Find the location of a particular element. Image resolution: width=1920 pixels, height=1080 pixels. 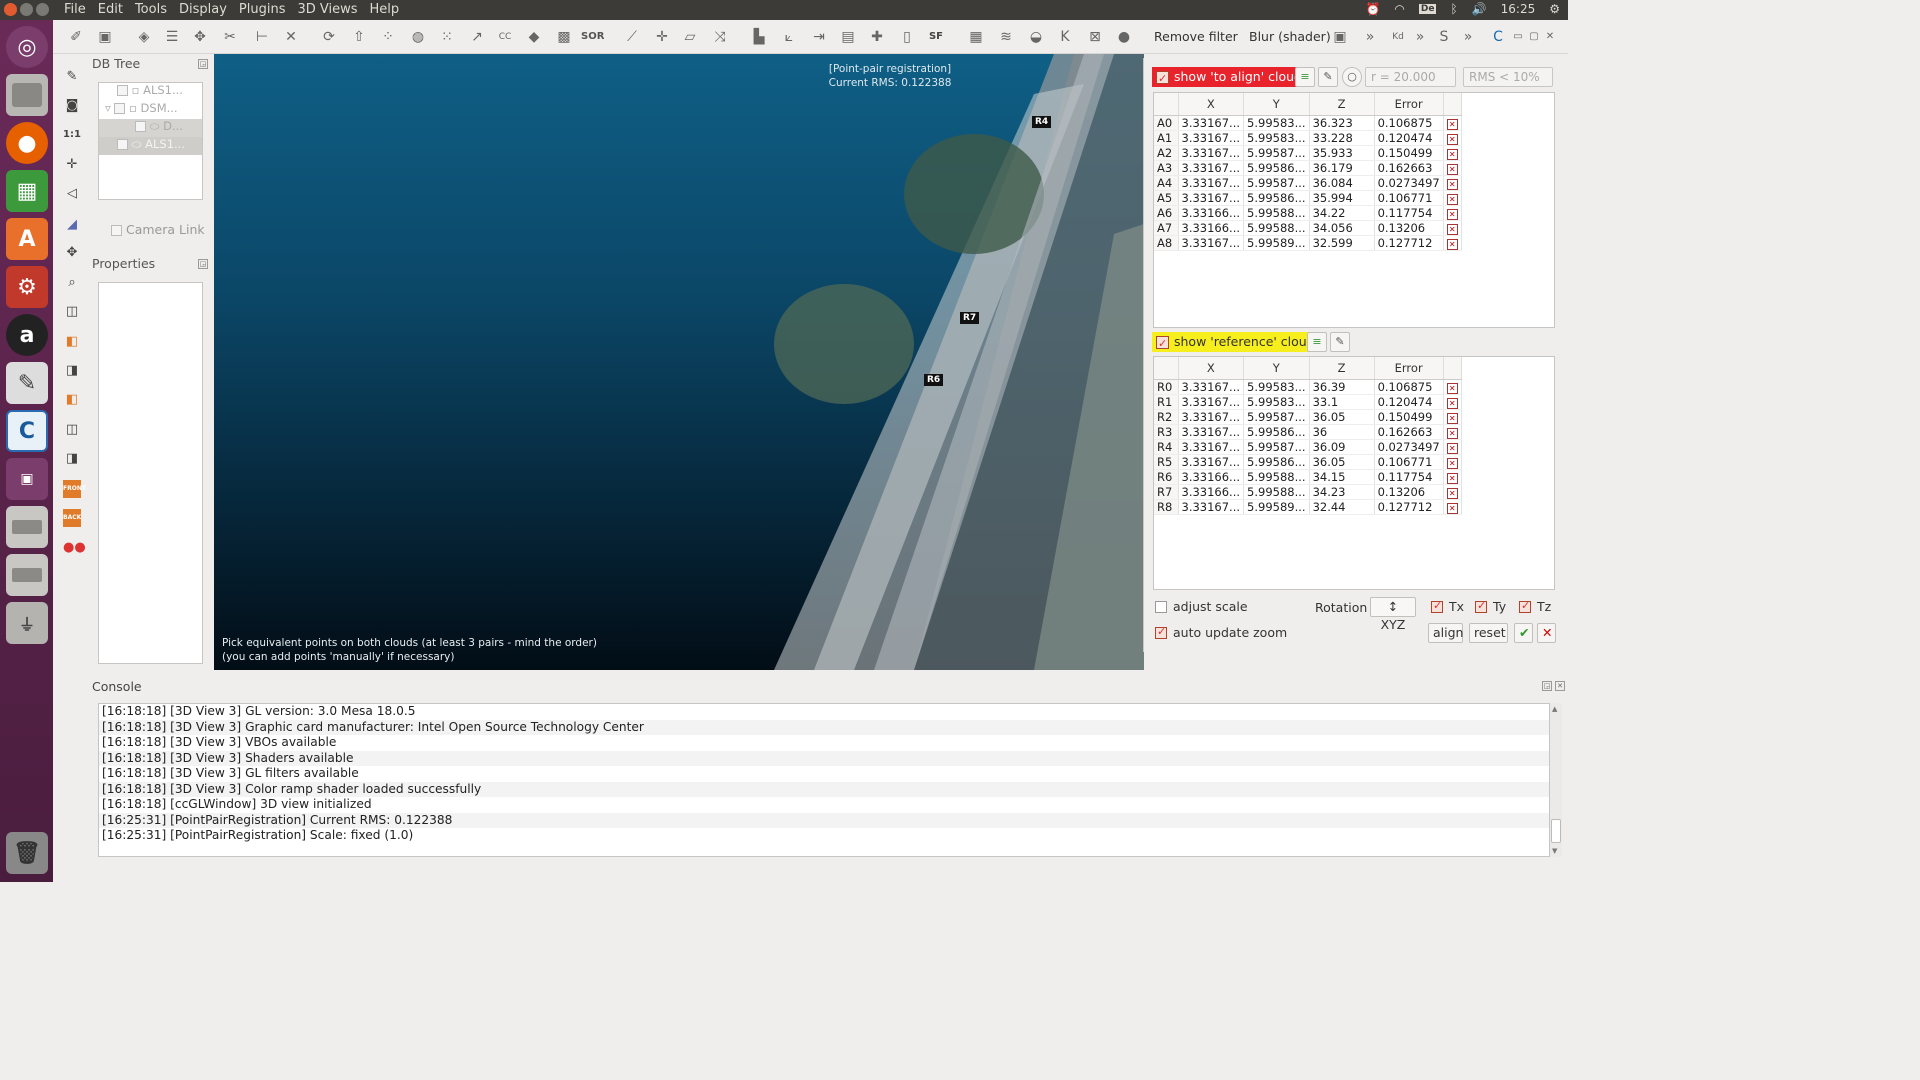

pivot-icon: ◁ is located at coordinates (72, 194).